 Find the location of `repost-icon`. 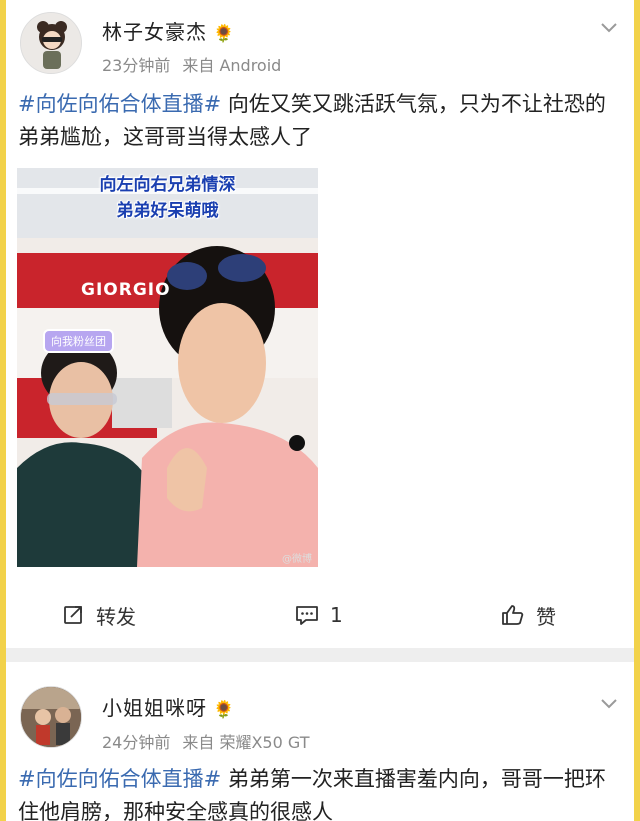

repost-icon is located at coordinates (73, 615).